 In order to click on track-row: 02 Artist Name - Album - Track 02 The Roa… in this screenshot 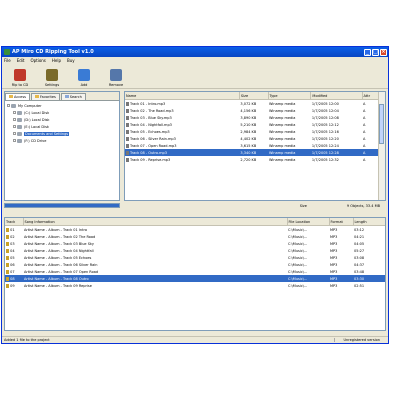, I will do `click(195, 236)`.